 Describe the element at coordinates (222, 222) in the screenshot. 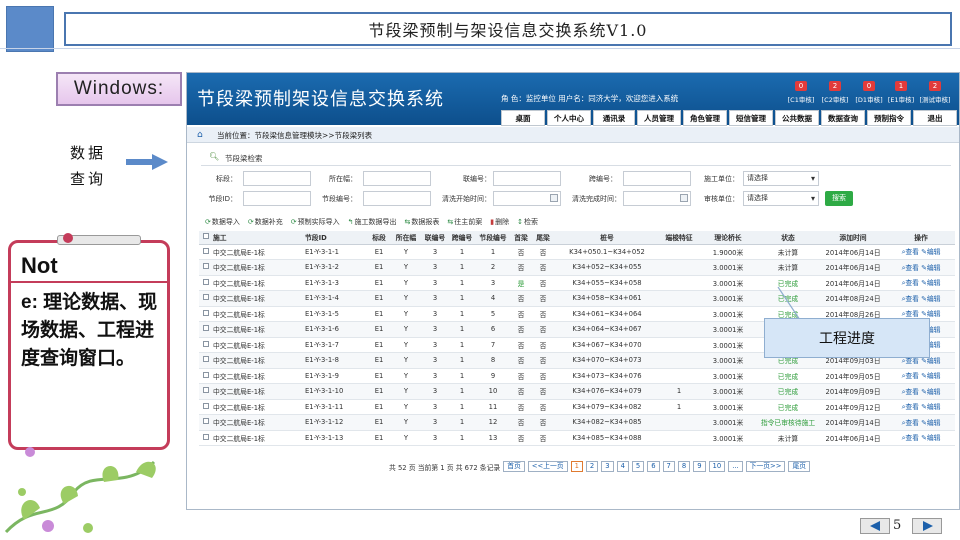

I see `import-data-button: ⟳数据导入` at that location.